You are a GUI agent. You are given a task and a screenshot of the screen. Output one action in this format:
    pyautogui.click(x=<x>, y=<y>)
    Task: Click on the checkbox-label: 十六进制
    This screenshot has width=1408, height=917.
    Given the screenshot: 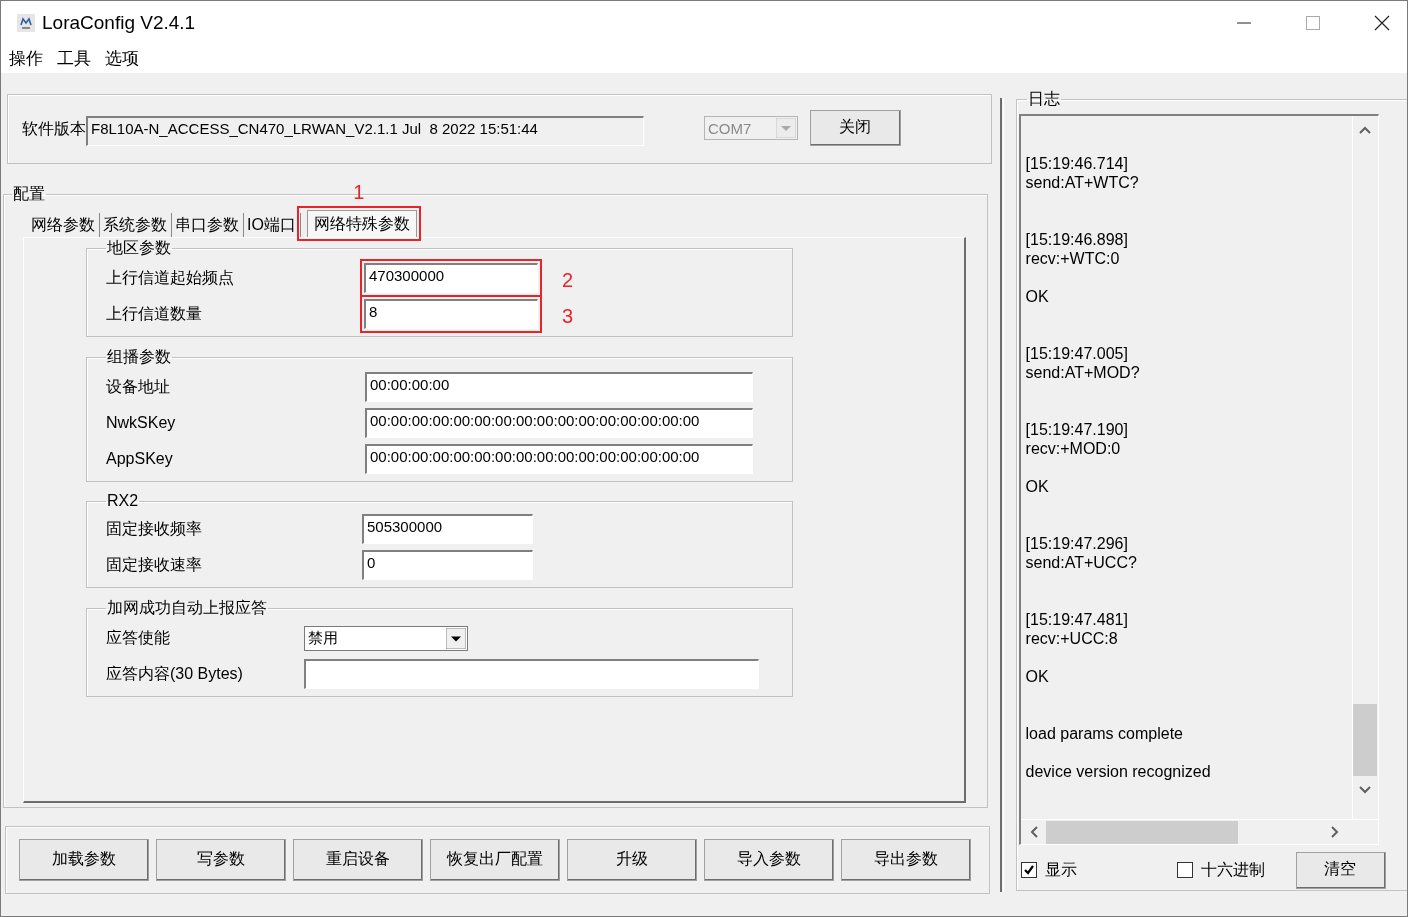 What is the action you would take?
    pyautogui.click(x=1232, y=870)
    